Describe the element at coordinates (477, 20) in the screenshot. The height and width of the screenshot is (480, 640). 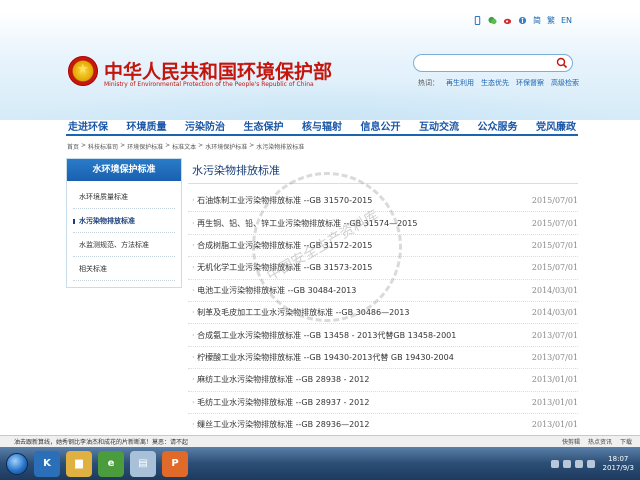
I see `mobile-icon` at that location.